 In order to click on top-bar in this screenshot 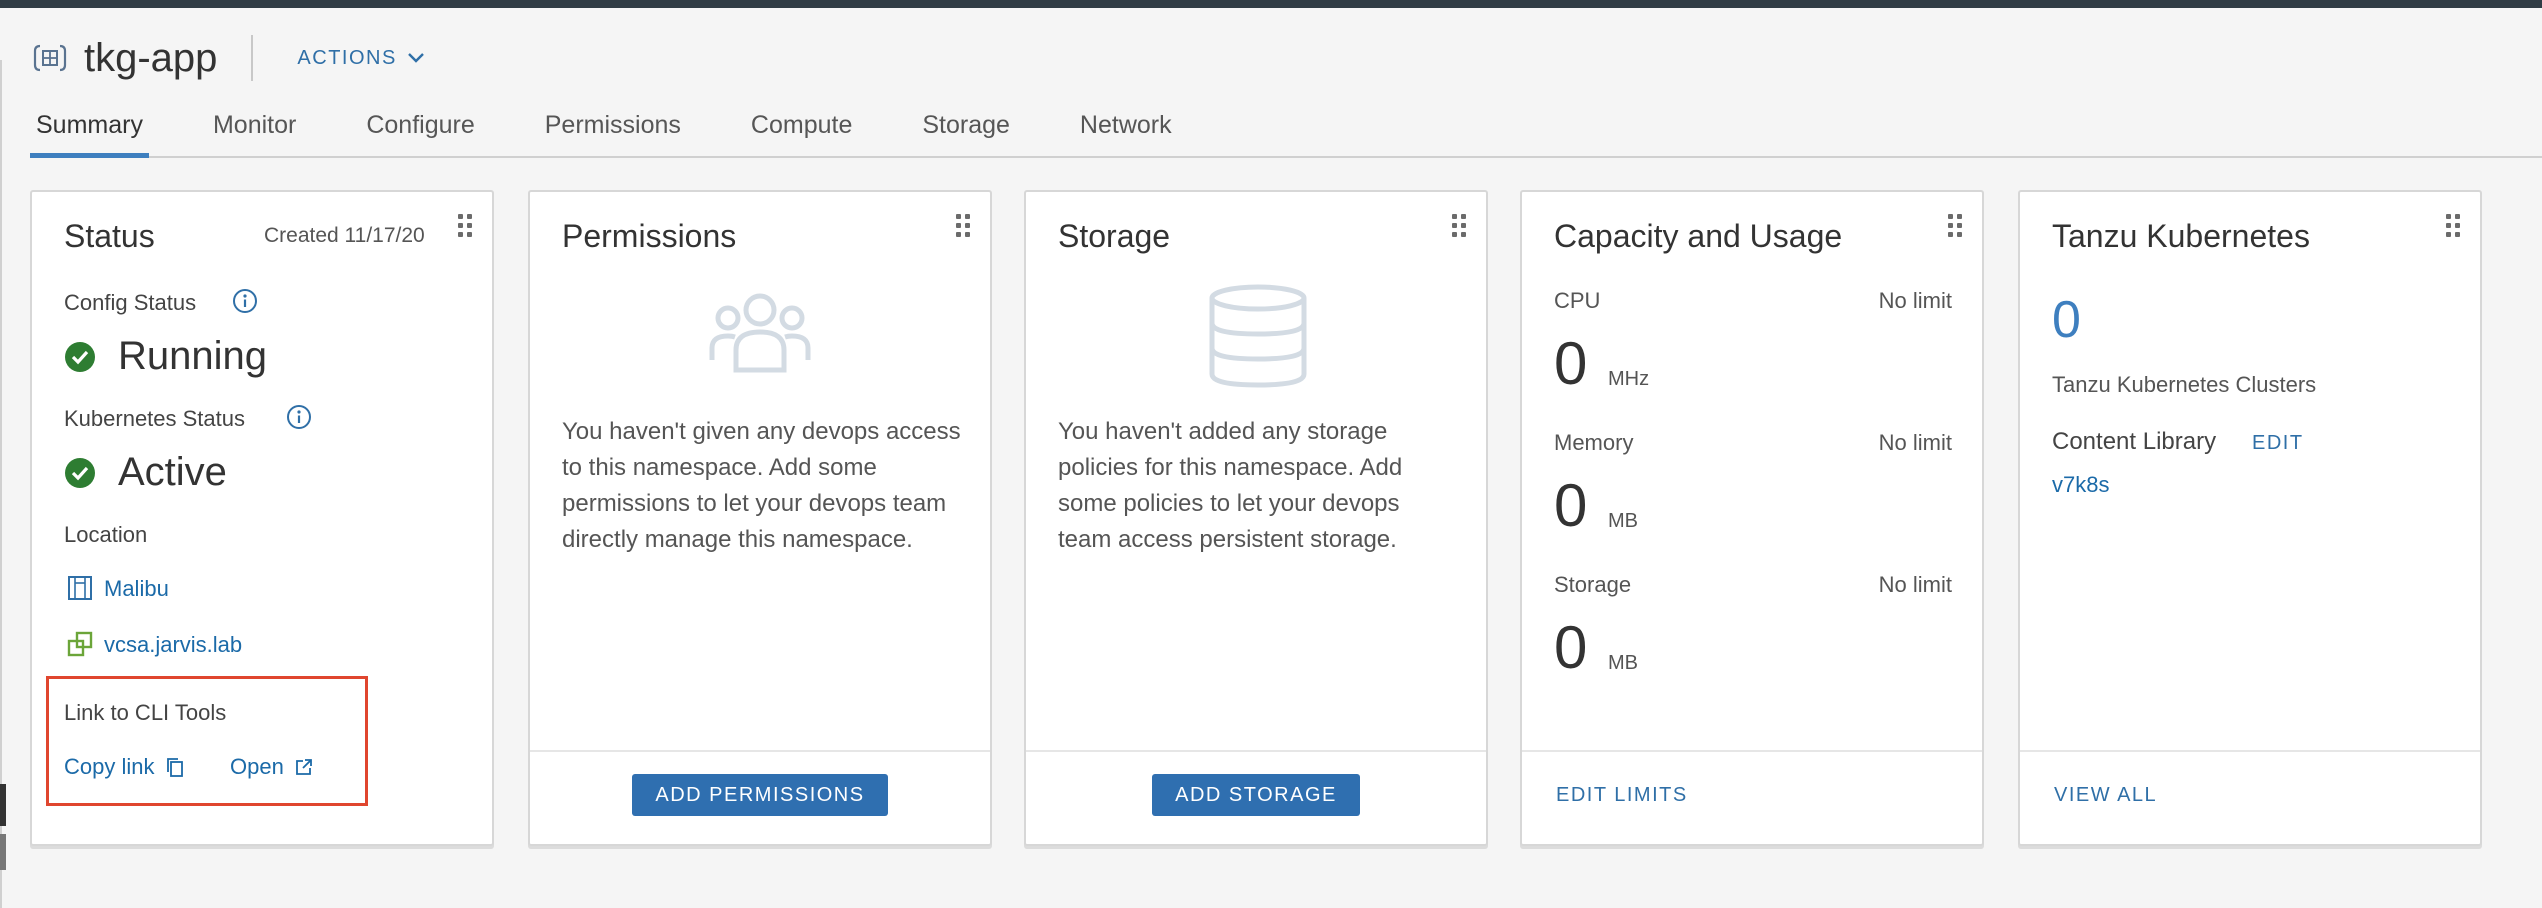, I will do `click(1271, 4)`.